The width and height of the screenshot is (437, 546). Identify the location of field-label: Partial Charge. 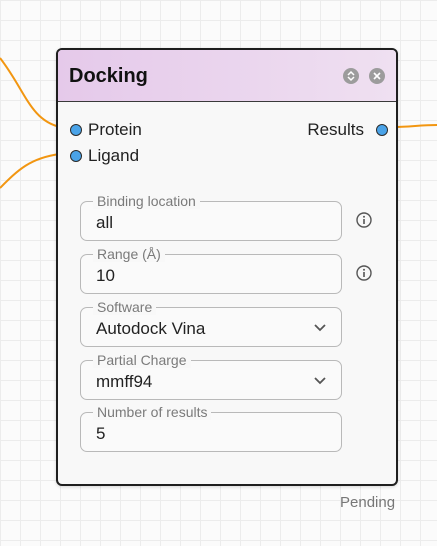
(142, 360).